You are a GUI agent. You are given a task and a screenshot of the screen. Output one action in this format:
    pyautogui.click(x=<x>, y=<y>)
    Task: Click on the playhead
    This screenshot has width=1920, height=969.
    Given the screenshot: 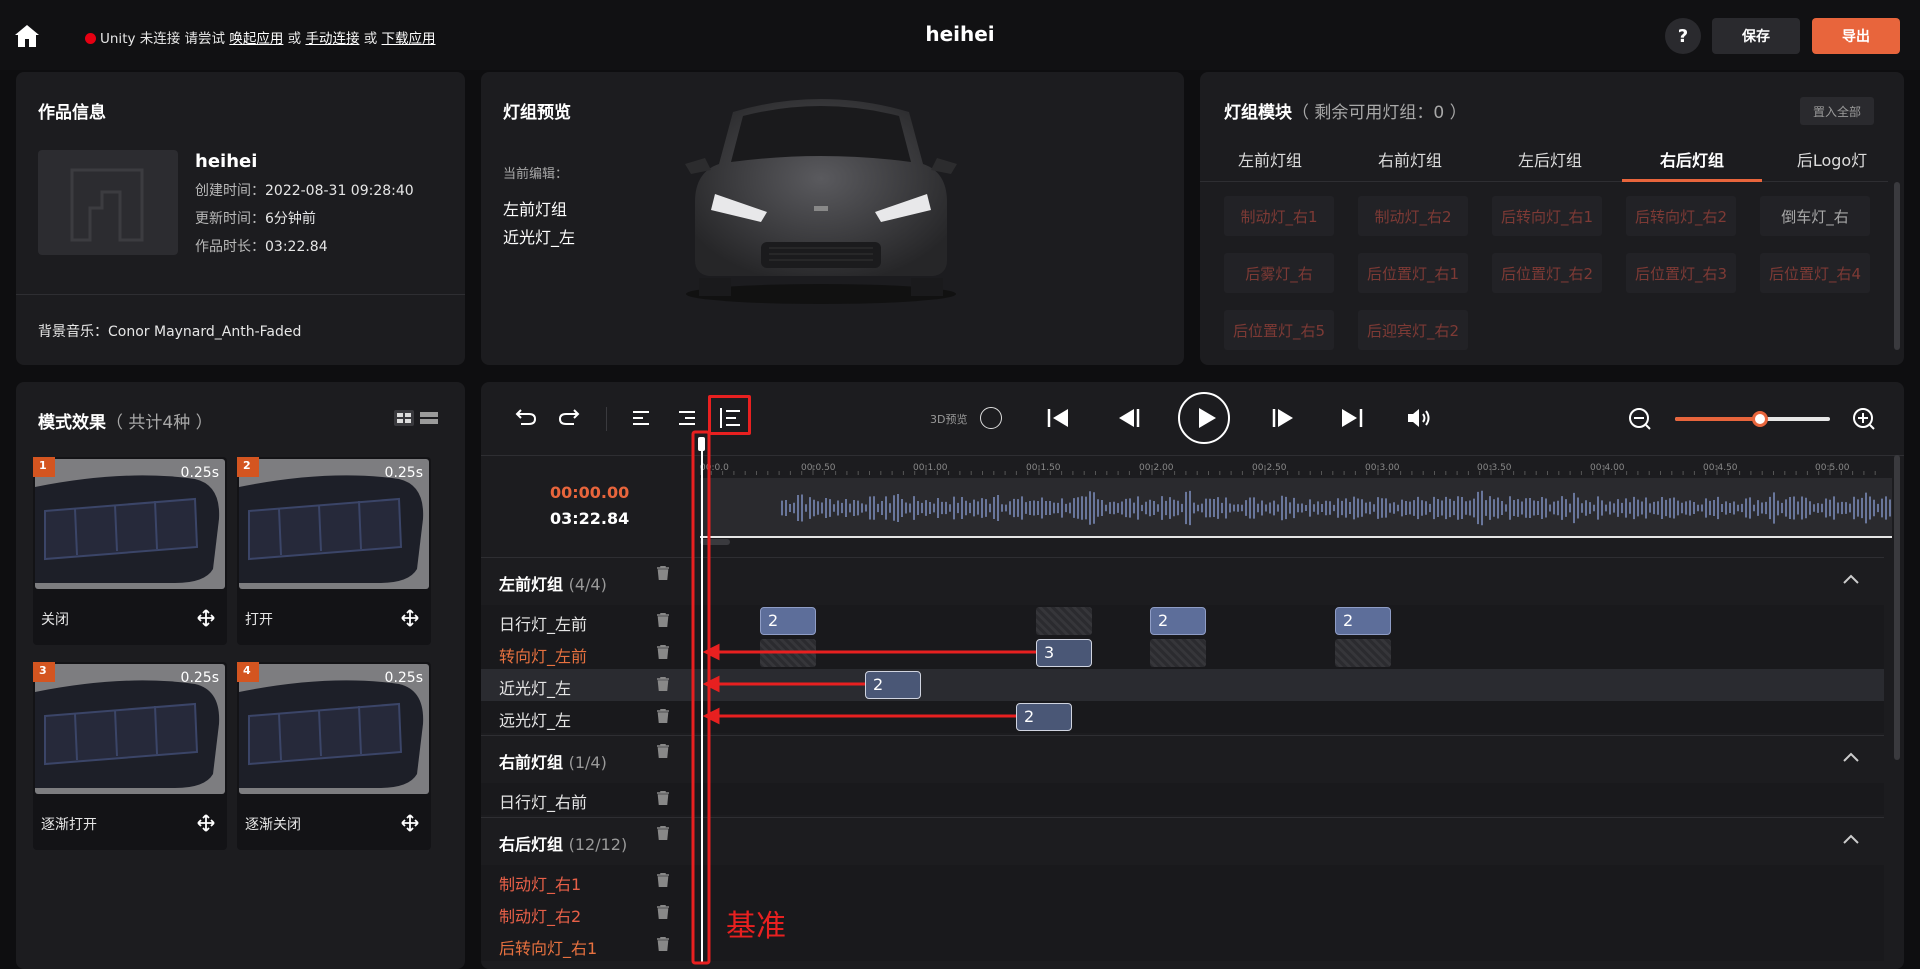 What is the action you would take?
    pyautogui.click(x=702, y=700)
    